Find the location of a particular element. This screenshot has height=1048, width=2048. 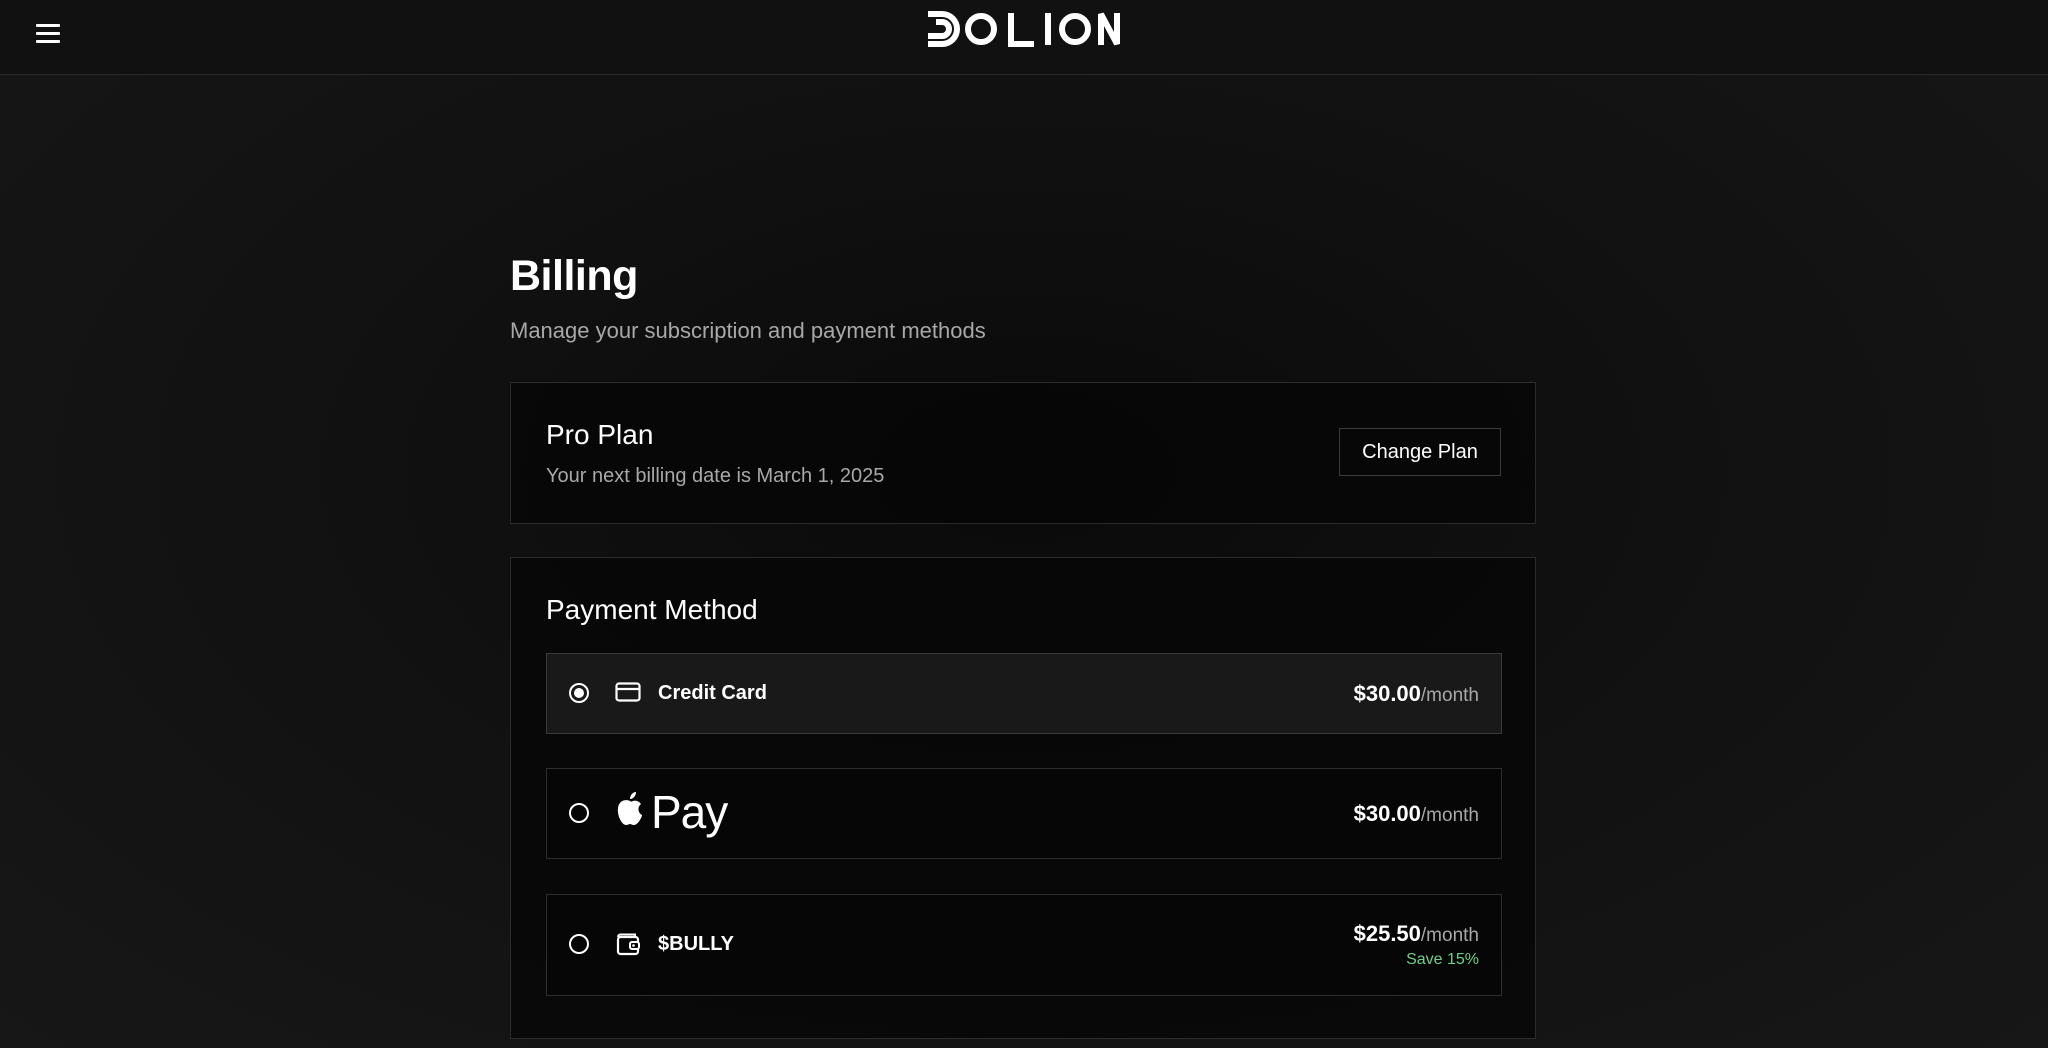

top-navigation-bar is located at coordinates (1024, 37).